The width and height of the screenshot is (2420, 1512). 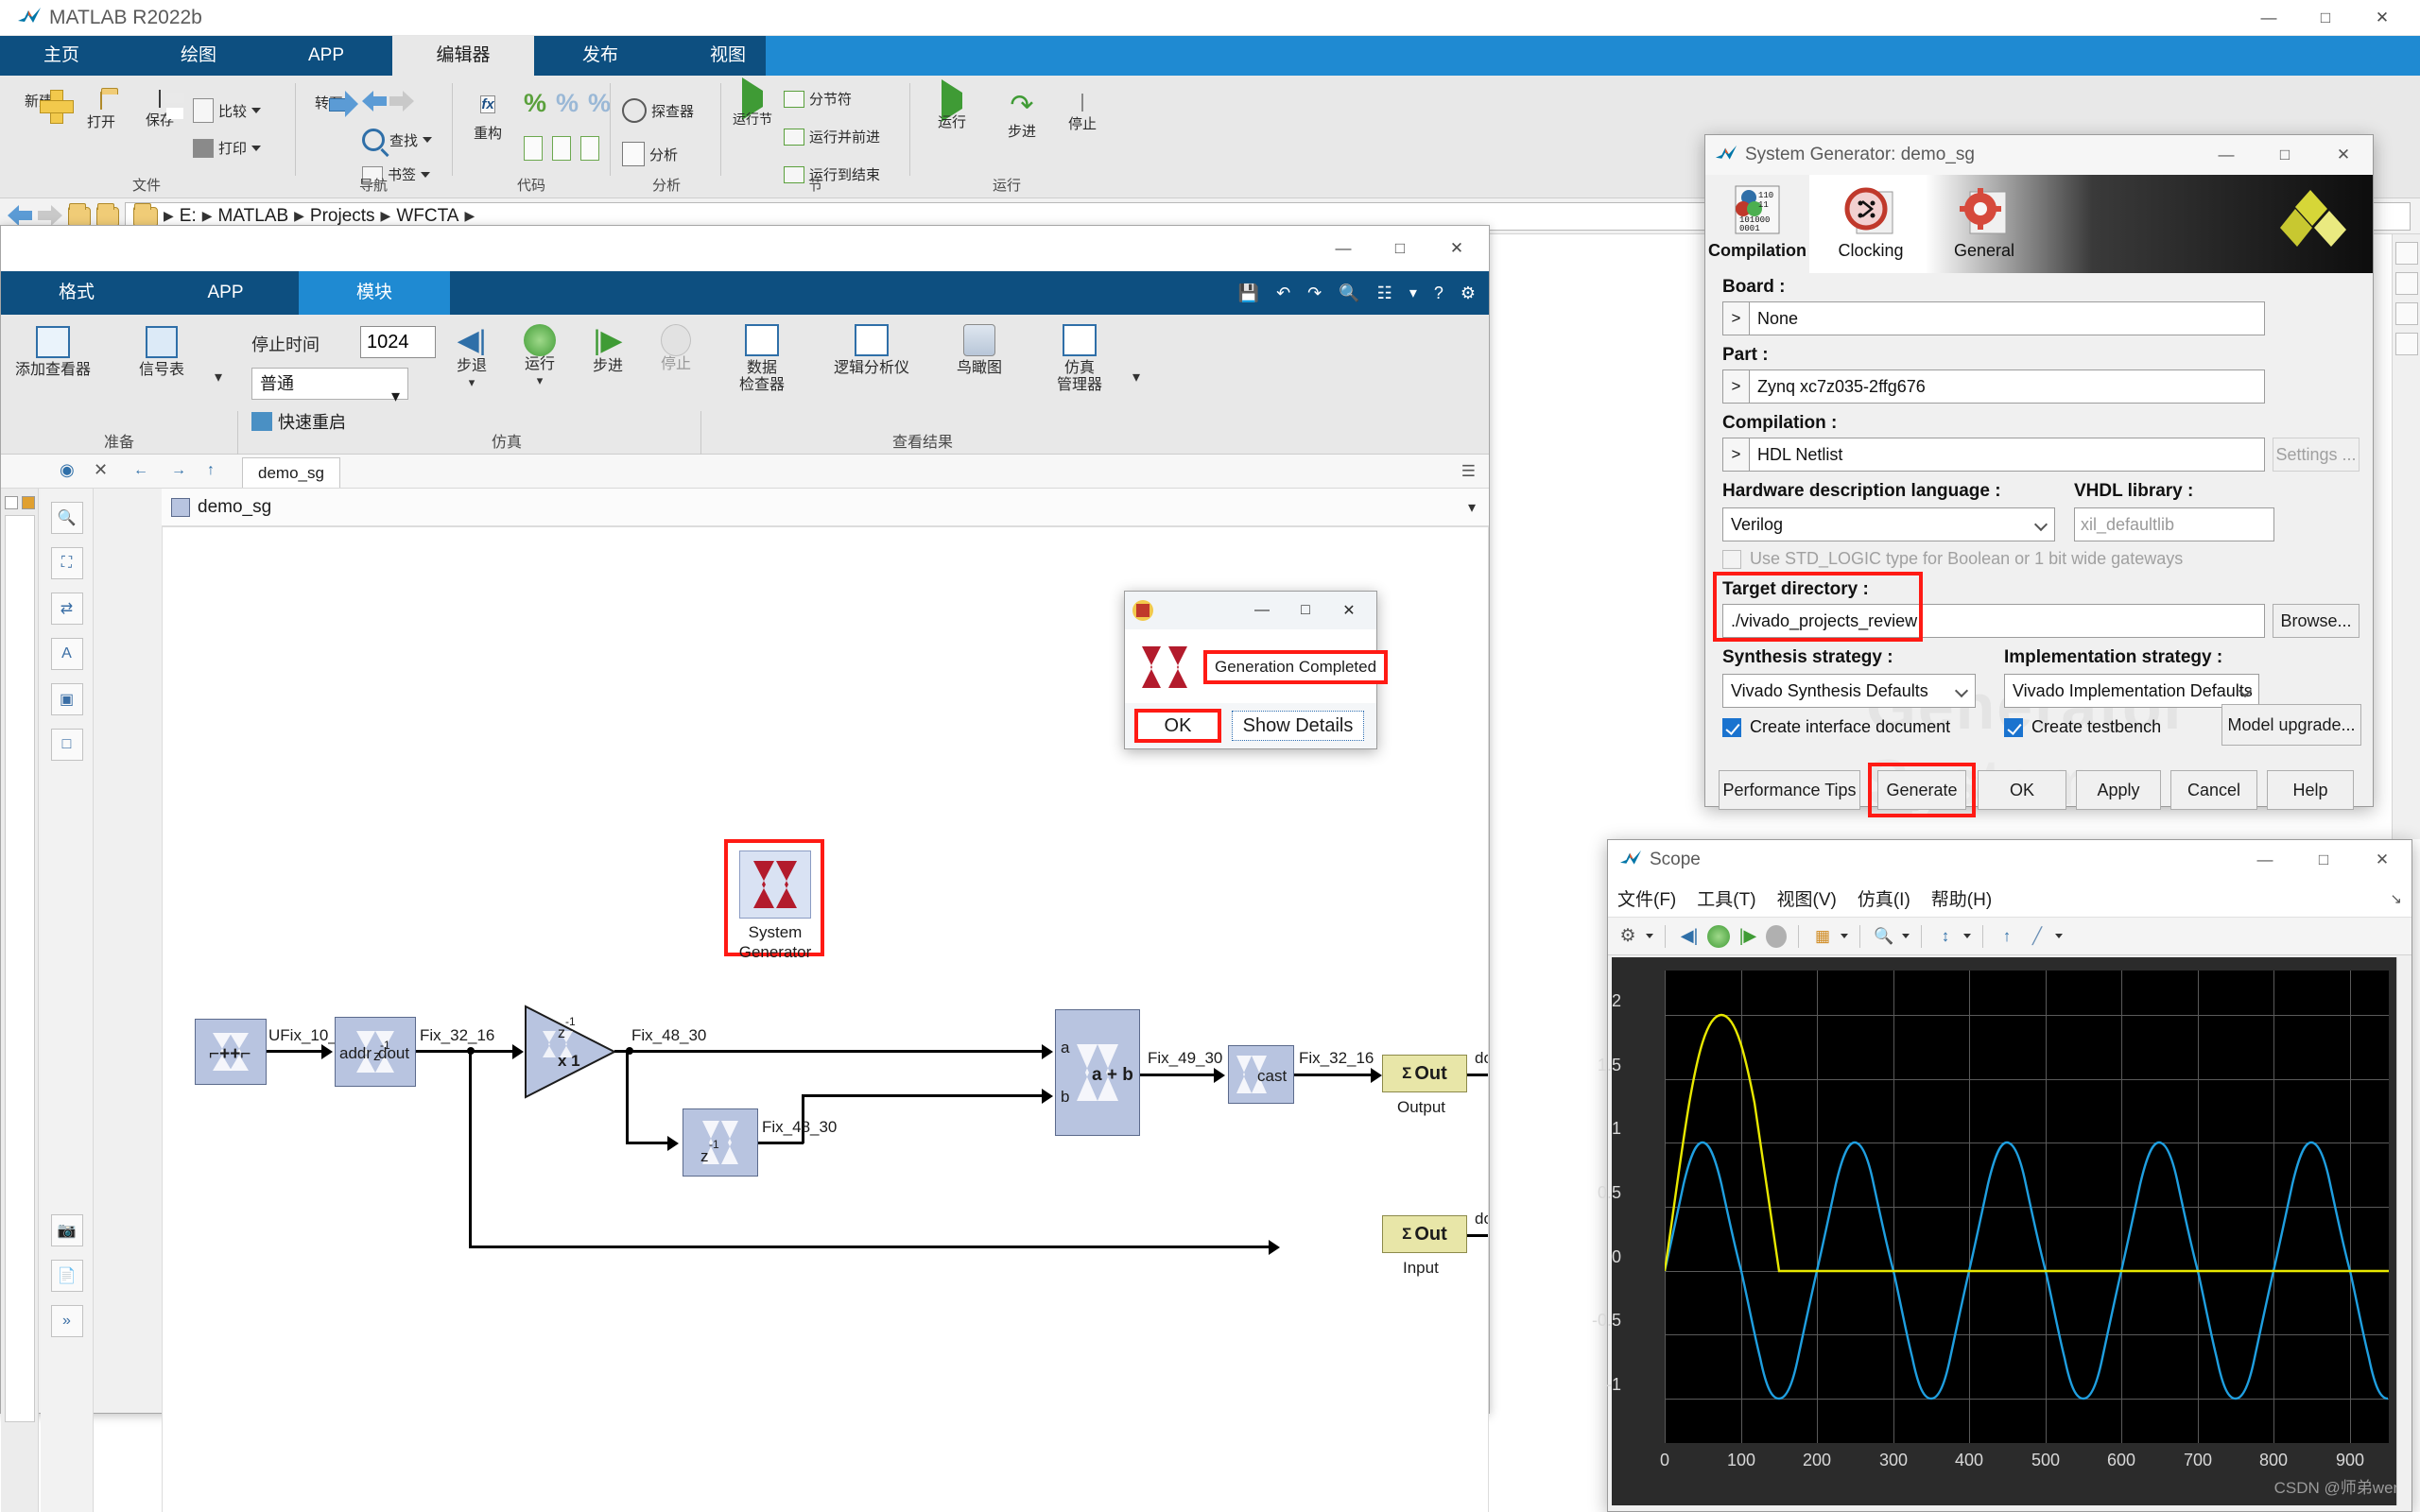 I want to click on print-button: 打印, so click(x=227, y=148).